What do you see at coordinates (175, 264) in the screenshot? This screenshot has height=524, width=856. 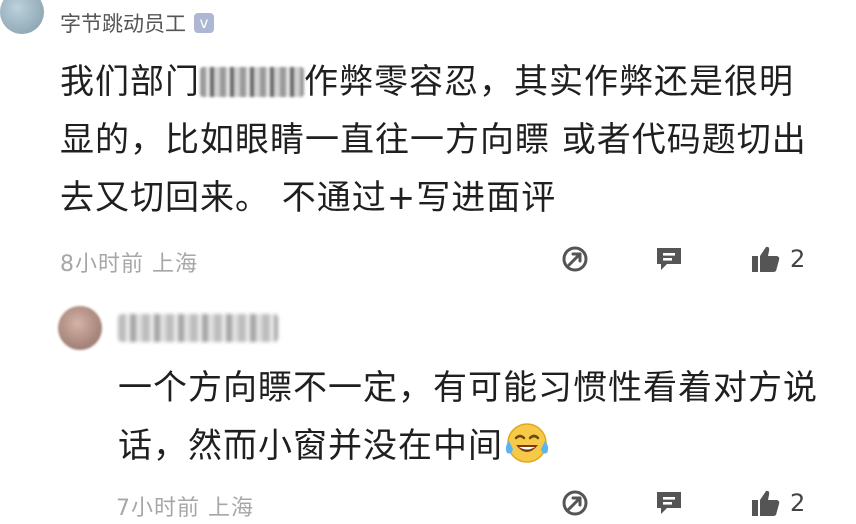 I see `comment-location: 上海` at bounding box center [175, 264].